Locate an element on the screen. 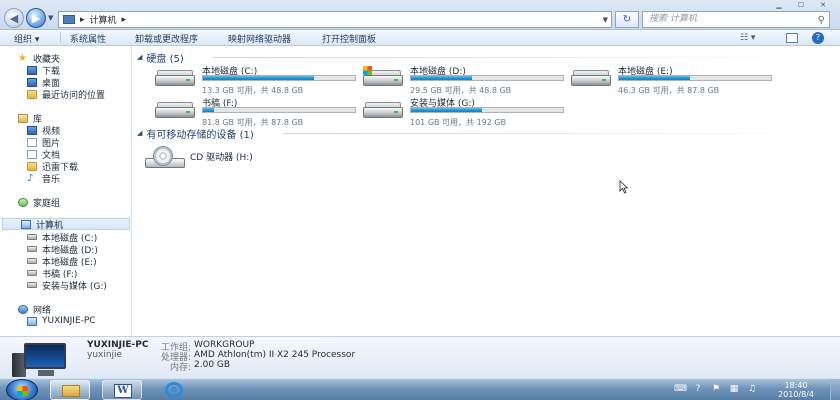 The width and height of the screenshot is (840, 400). music-note-icon: ♪ is located at coordinates (30, 178).